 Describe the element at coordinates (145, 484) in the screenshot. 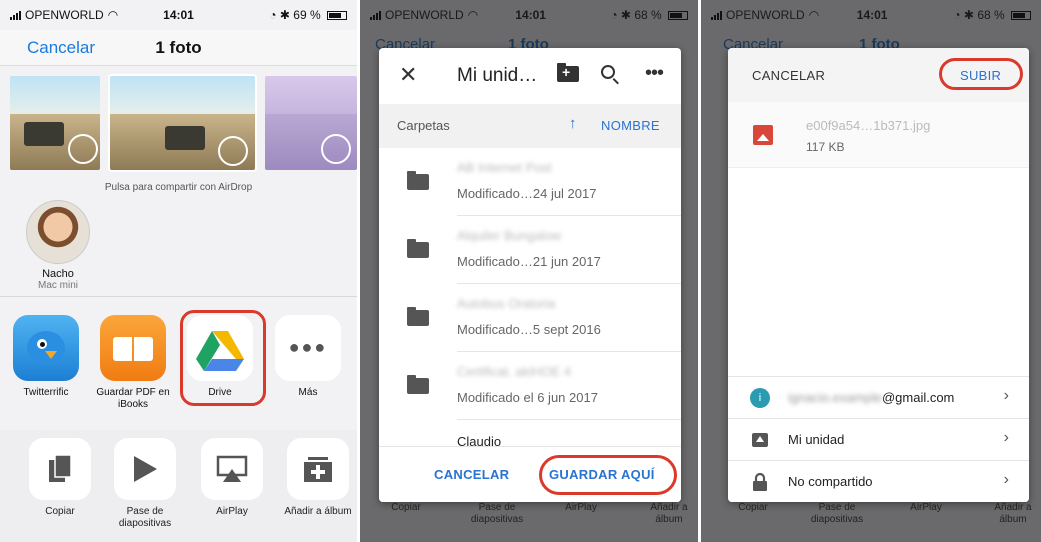

I see `action-slideshow: Pase de diapositivas` at that location.